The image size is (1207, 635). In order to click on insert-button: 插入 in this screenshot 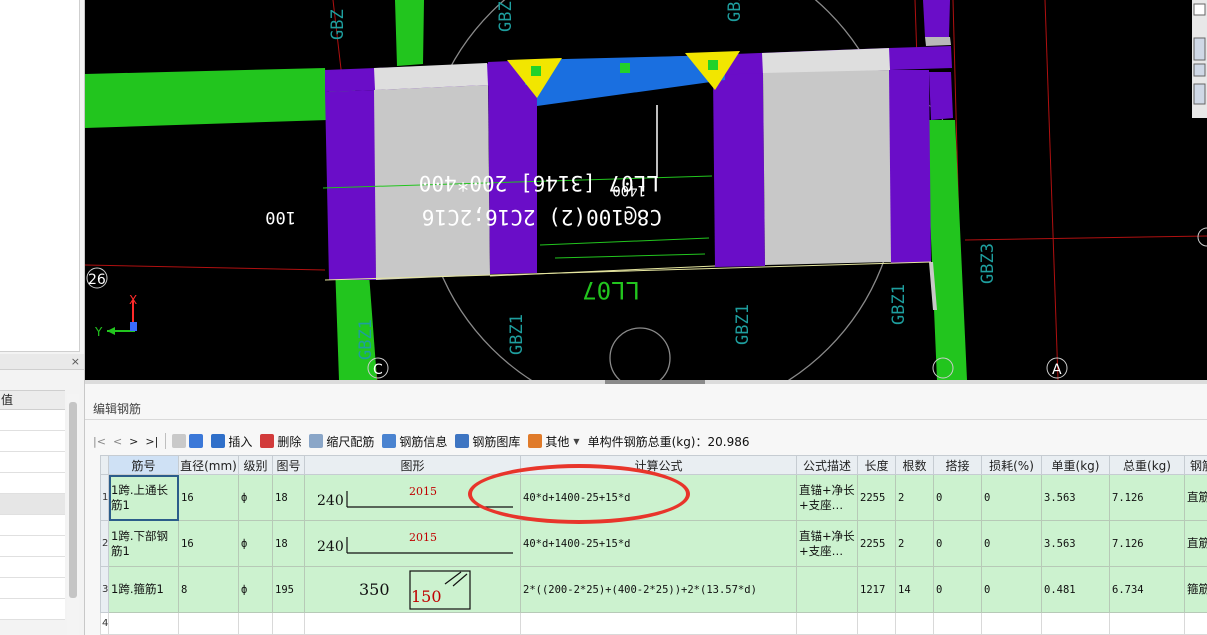, I will do `click(231, 441)`.